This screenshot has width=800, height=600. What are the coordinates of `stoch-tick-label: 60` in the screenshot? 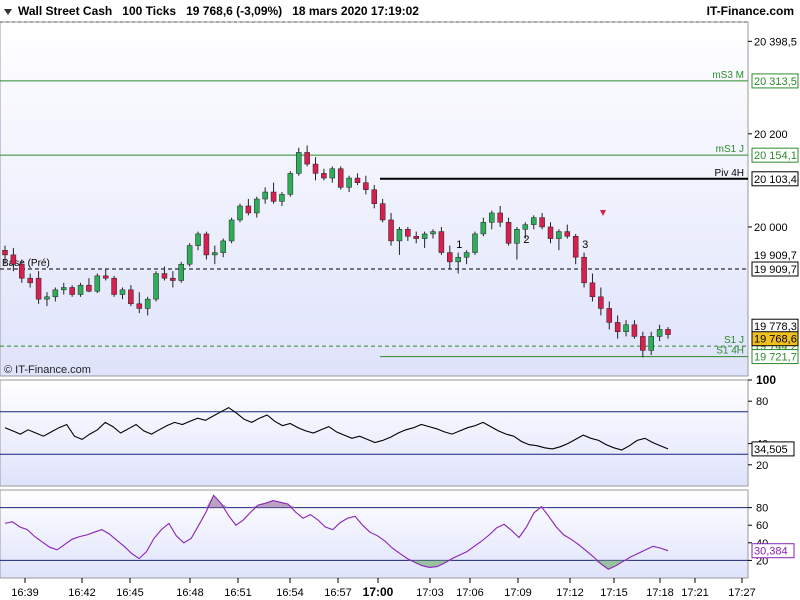 It's located at (762, 526).